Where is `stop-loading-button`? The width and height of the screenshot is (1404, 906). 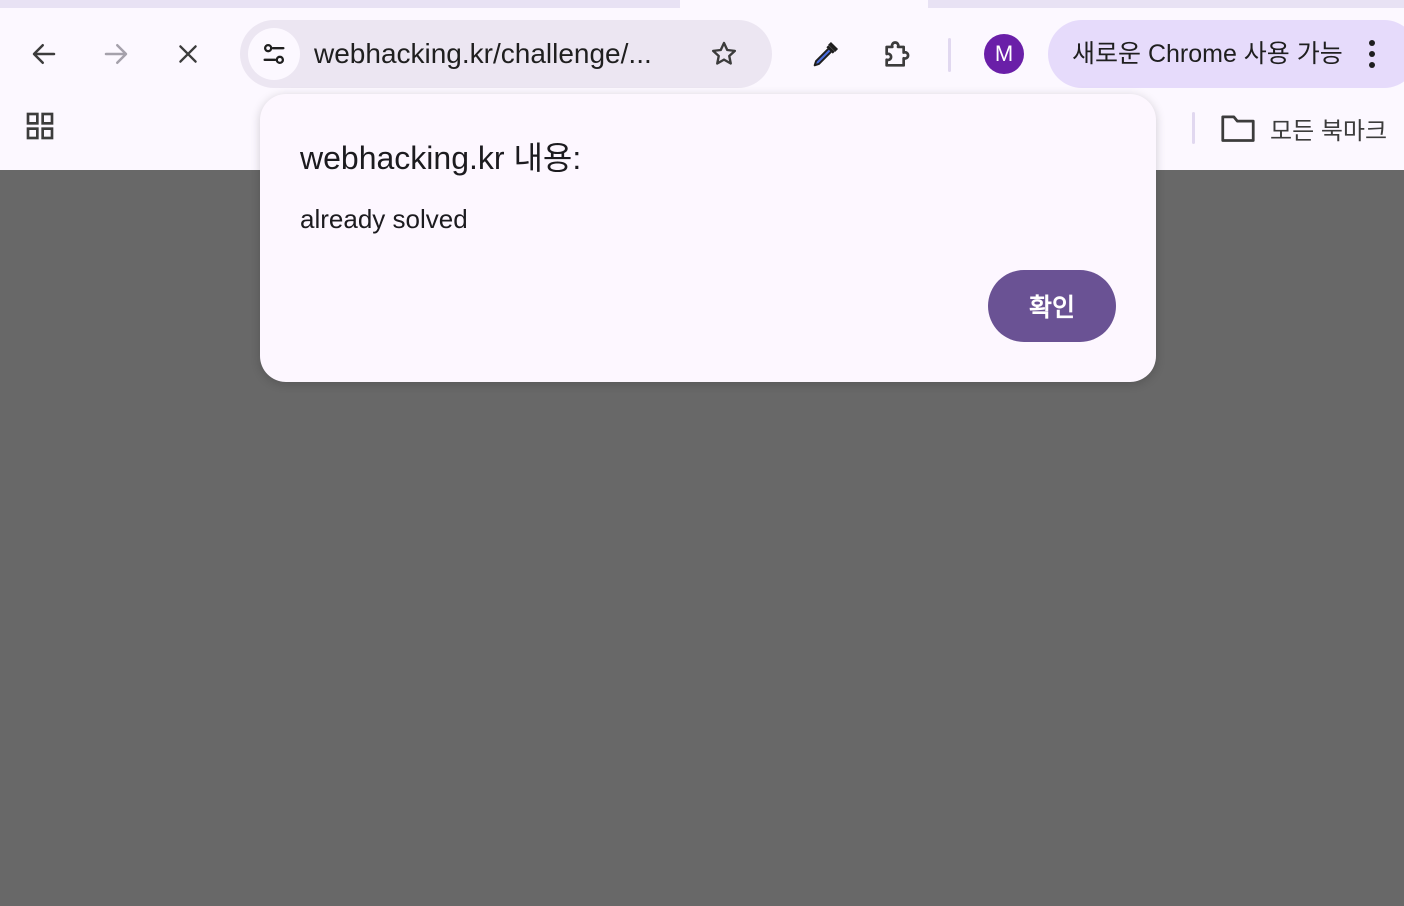
stop-loading-button is located at coordinates (188, 54).